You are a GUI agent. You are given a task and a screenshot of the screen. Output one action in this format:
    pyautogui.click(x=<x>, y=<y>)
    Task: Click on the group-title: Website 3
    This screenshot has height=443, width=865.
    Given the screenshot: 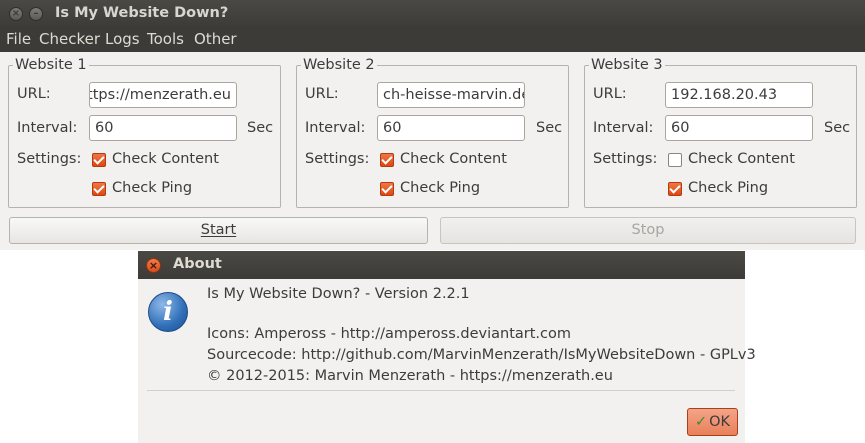 What is the action you would take?
    pyautogui.click(x=627, y=65)
    